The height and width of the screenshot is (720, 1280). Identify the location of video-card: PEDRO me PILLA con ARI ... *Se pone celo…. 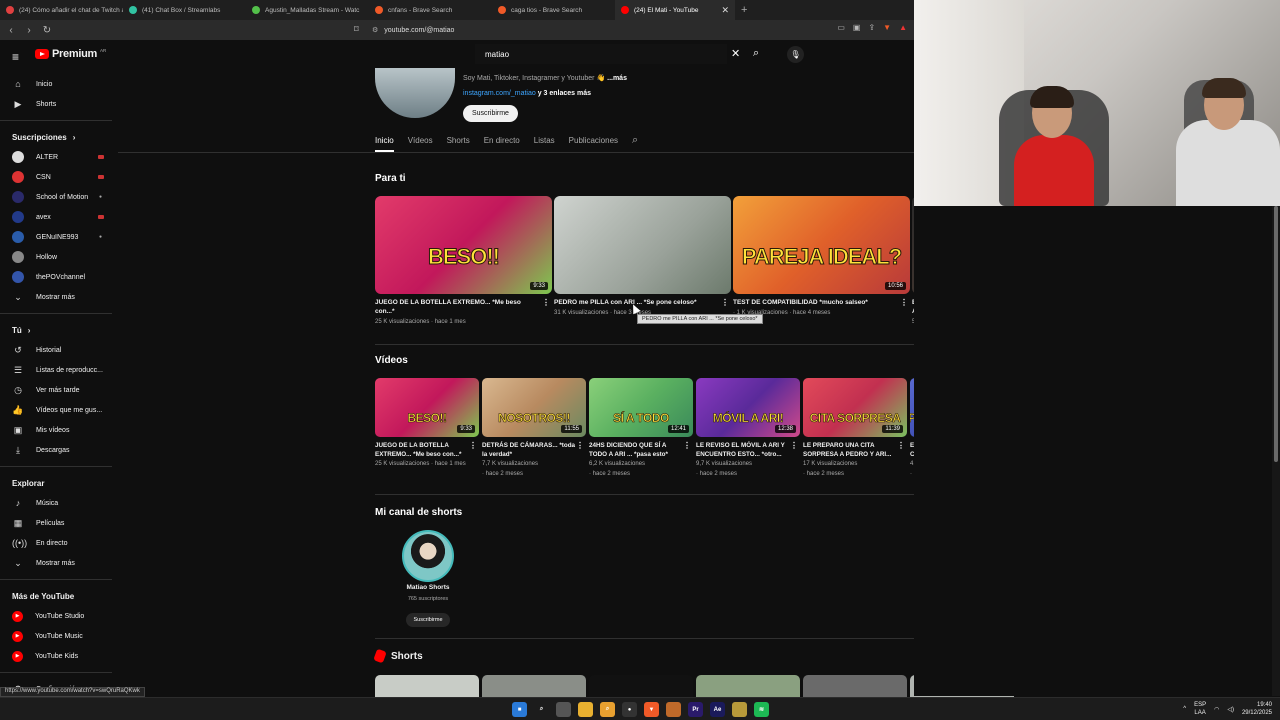
(642, 256).